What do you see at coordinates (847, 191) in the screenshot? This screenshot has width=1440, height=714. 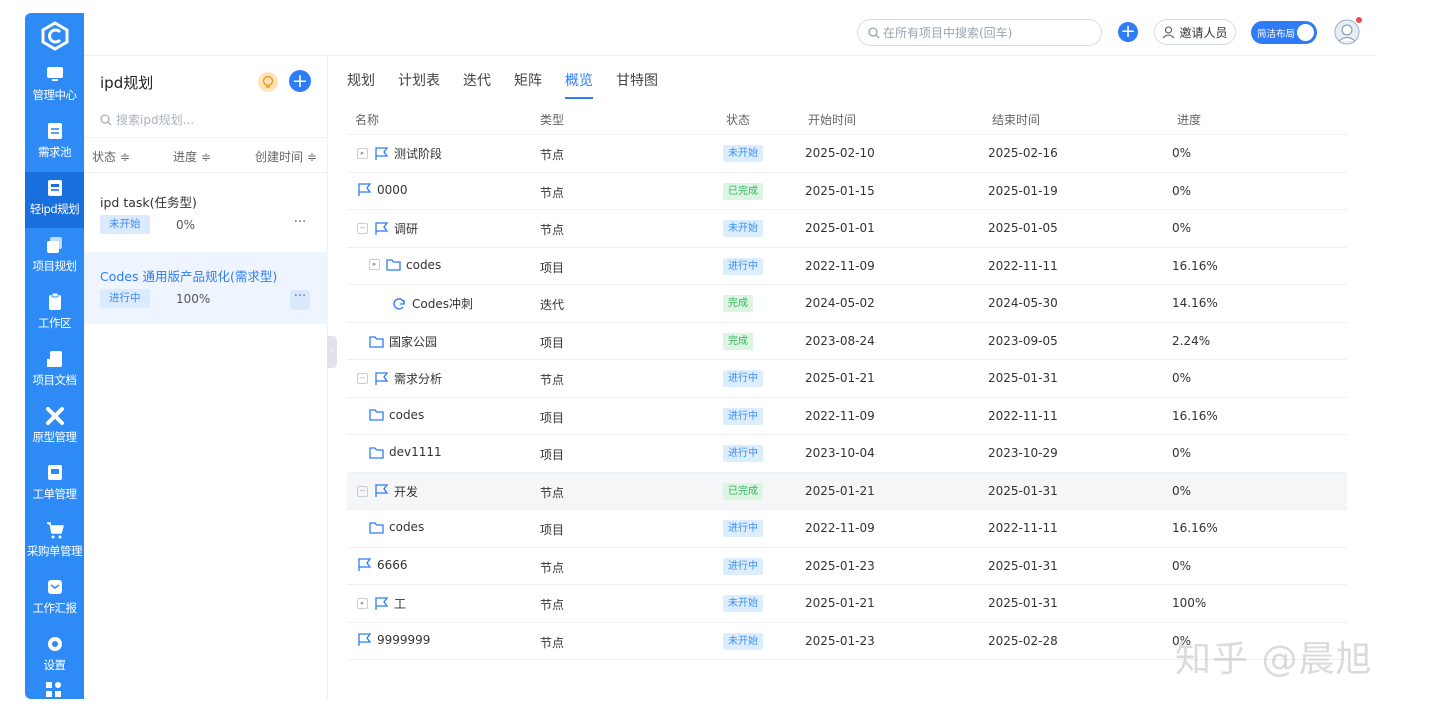 I see `table-row: 0000 节点 已完成 2025-01-15 2025-01-19 0%` at bounding box center [847, 191].